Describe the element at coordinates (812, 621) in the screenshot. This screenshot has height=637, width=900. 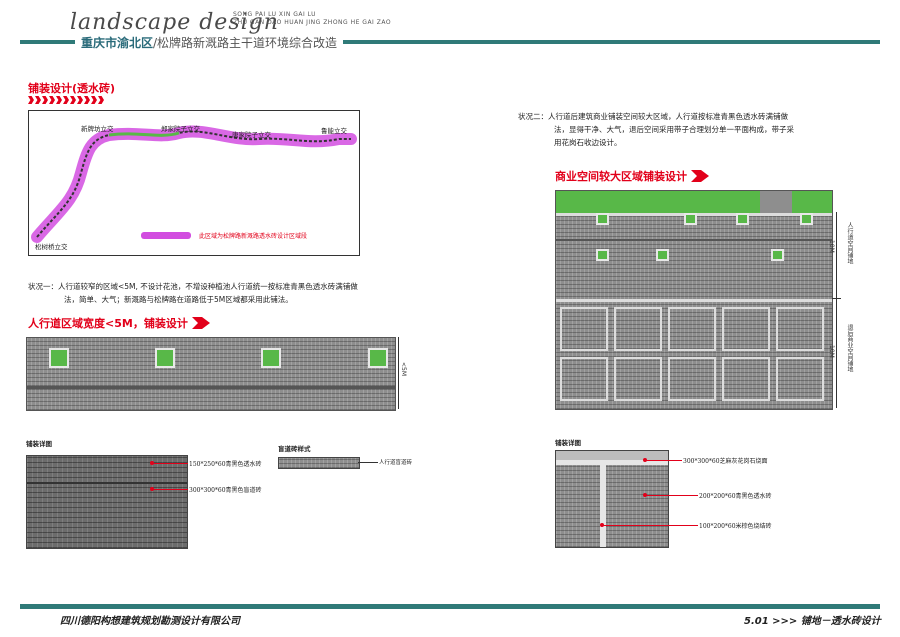
I see `footer-page: 5.01 >>> 铺地－透水砖设计` at that location.